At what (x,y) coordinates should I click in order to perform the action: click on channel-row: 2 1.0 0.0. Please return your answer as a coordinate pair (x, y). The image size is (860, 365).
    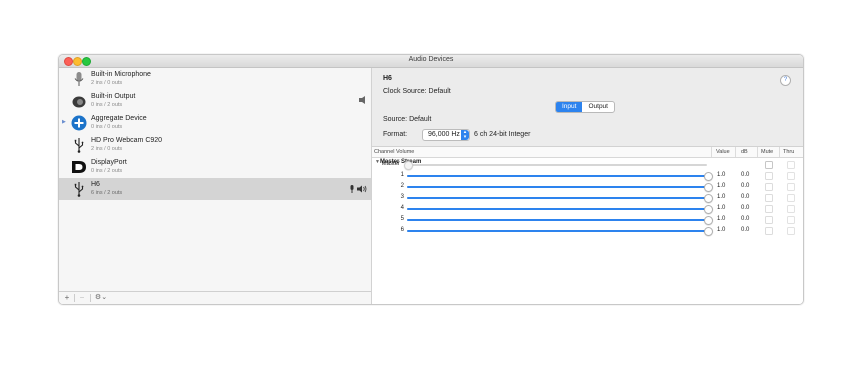
    Looking at the image, I should click on (587, 187).